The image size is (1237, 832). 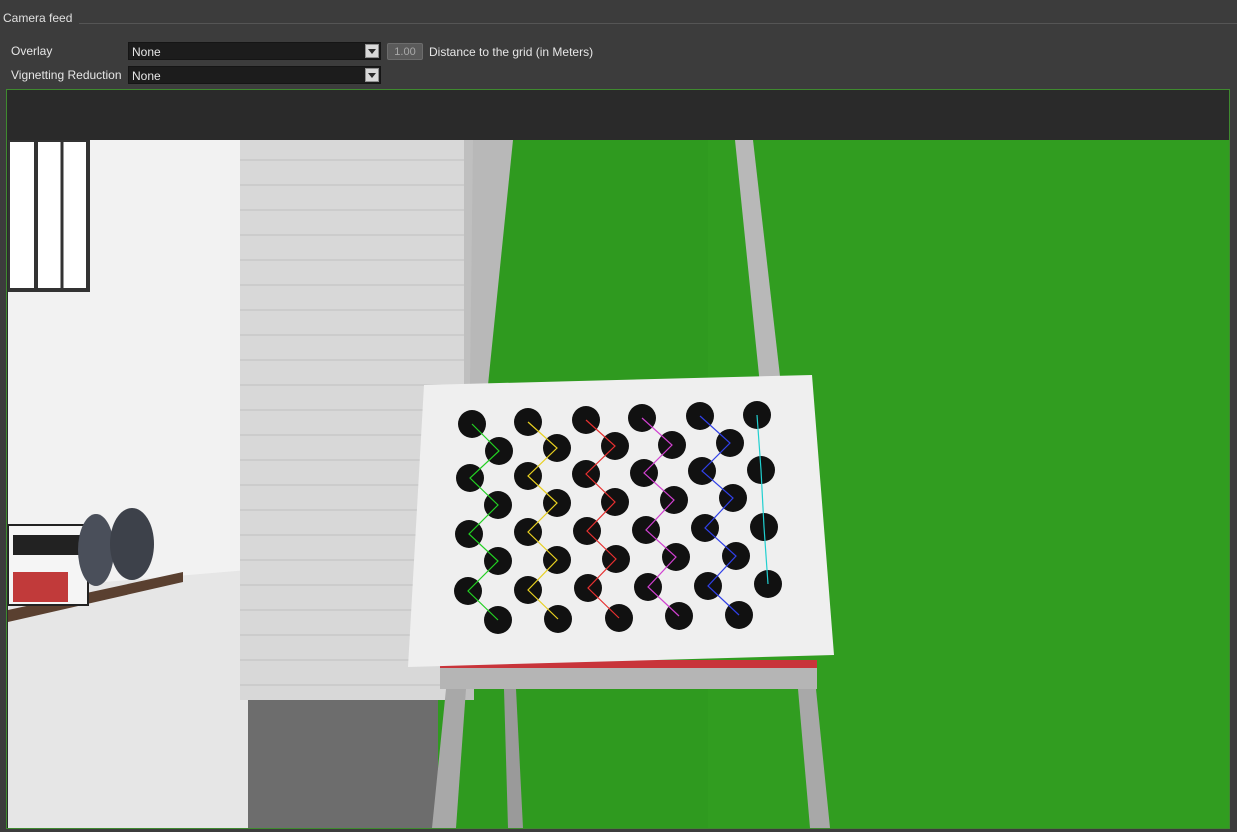 What do you see at coordinates (66, 75) in the screenshot?
I see `vignetting-label: Vignetting Reduction` at bounding box center [66, 75].